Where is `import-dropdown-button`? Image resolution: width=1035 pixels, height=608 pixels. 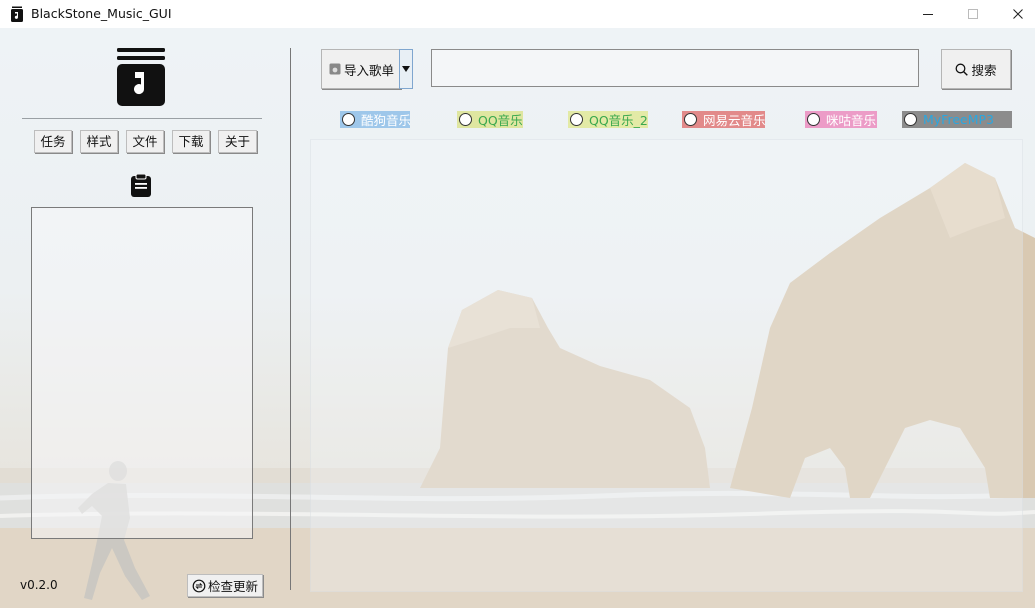
import-dropdown-button is located at coordinates (406, 69).